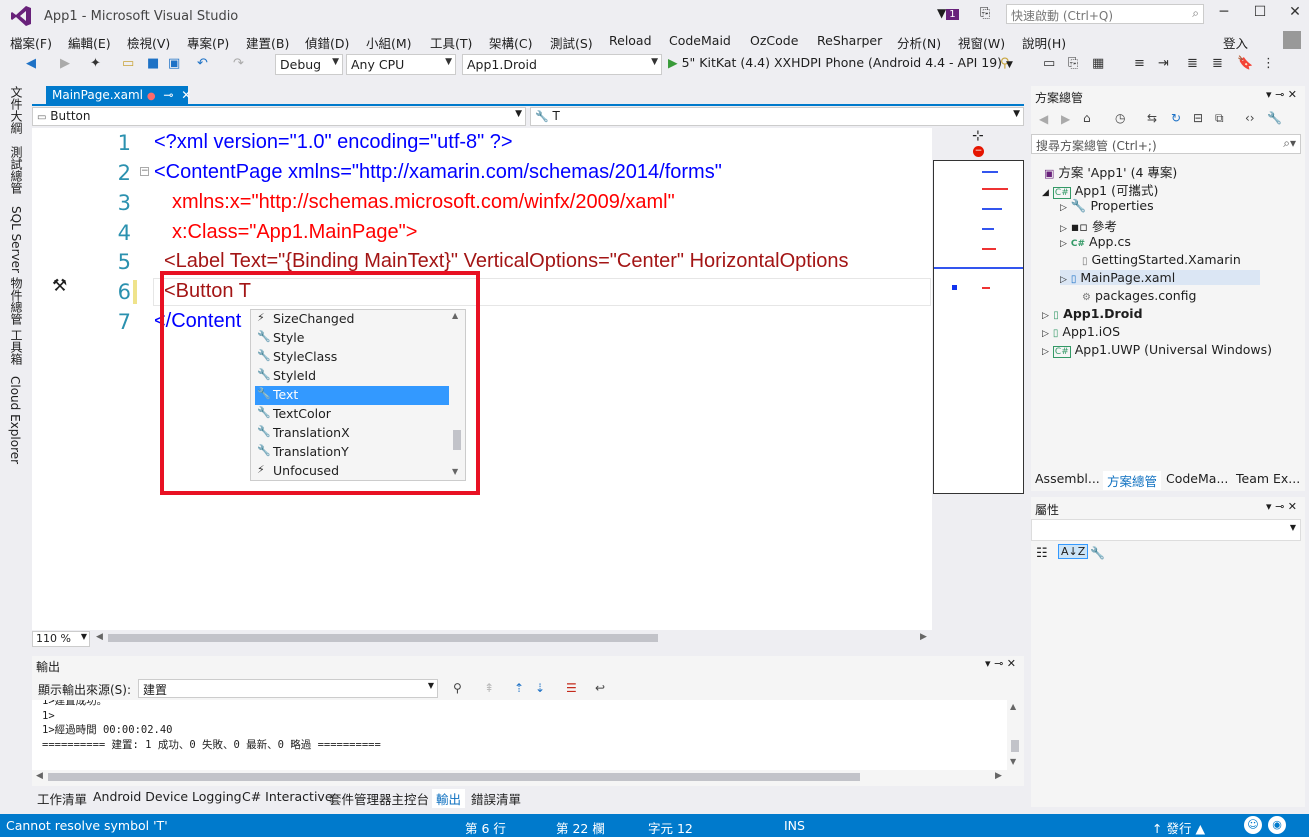 The height and width of the screenshot is (837, 1309). I want to click on tree-item-app1-ios: ▷ ▯ App1.iOS, so click(1081, 331).